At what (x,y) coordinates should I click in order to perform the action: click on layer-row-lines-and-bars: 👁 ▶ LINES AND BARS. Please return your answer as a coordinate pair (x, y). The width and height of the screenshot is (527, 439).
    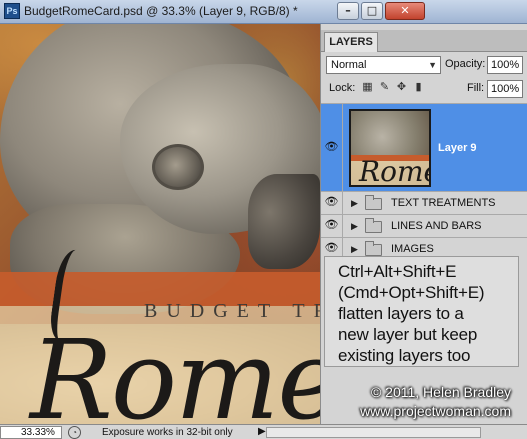
    Looking at the image, I should click on (424, 225).